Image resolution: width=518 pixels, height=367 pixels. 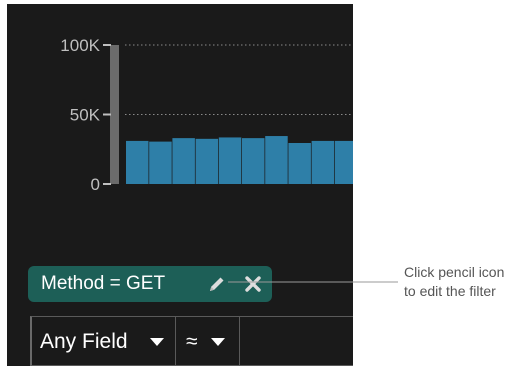 What do you see at coordinates (461, 282) in the screenshot?
I see `callout-annotation: Click pencil icon to edit the filter` at bounding box center [461, 282].